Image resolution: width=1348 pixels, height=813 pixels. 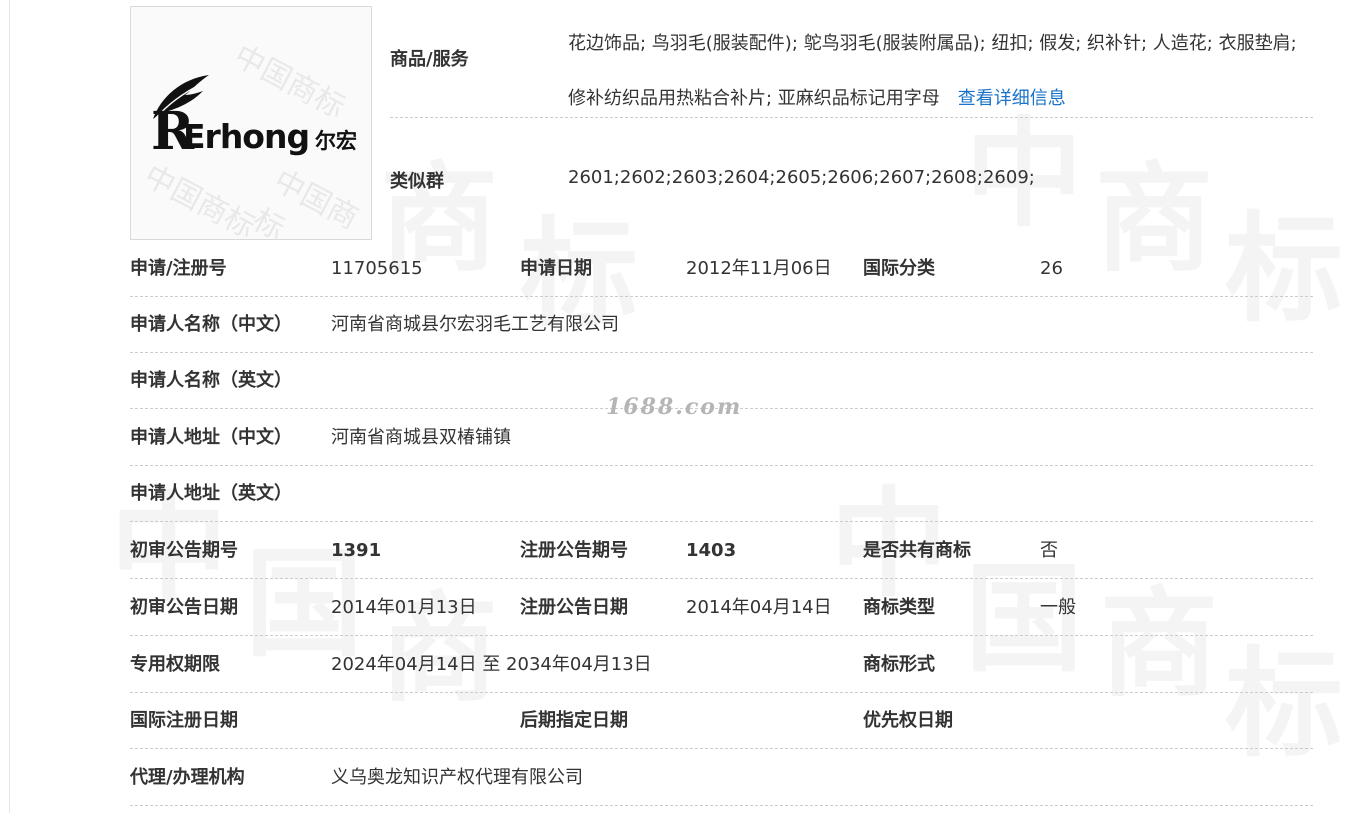 I want to click on field-label: 申请人地址（英文）, so click(x=211, y=493).